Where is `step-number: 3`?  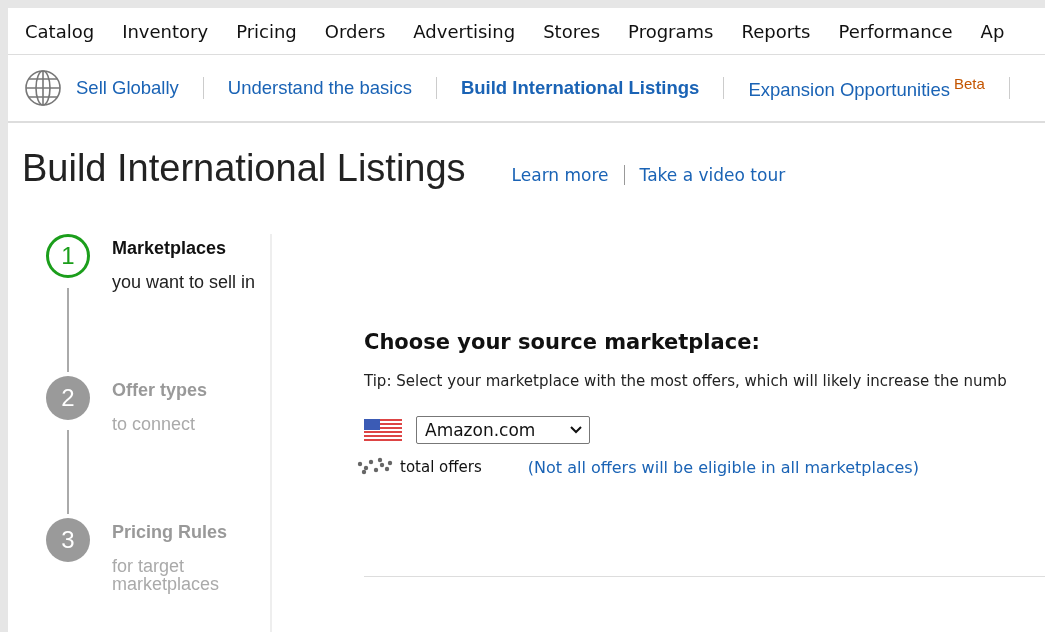 step-number: 3 is located at coordinates (68, 540).